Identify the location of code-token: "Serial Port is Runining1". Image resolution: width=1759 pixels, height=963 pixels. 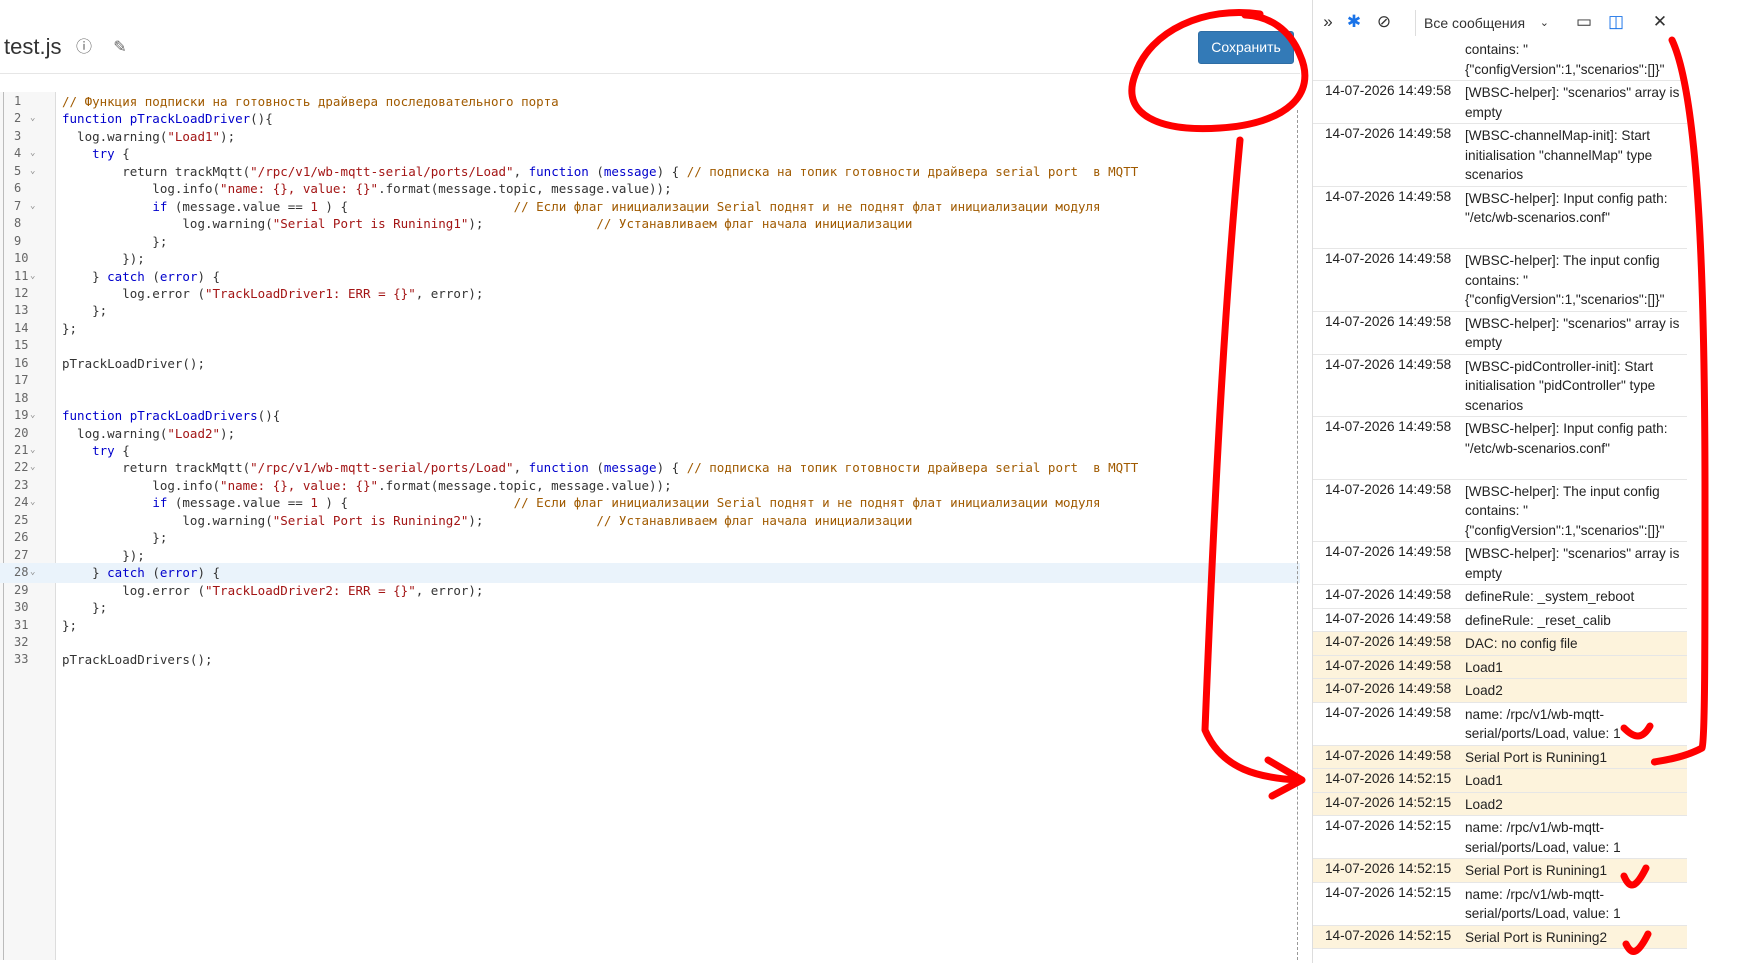
(370, 224).